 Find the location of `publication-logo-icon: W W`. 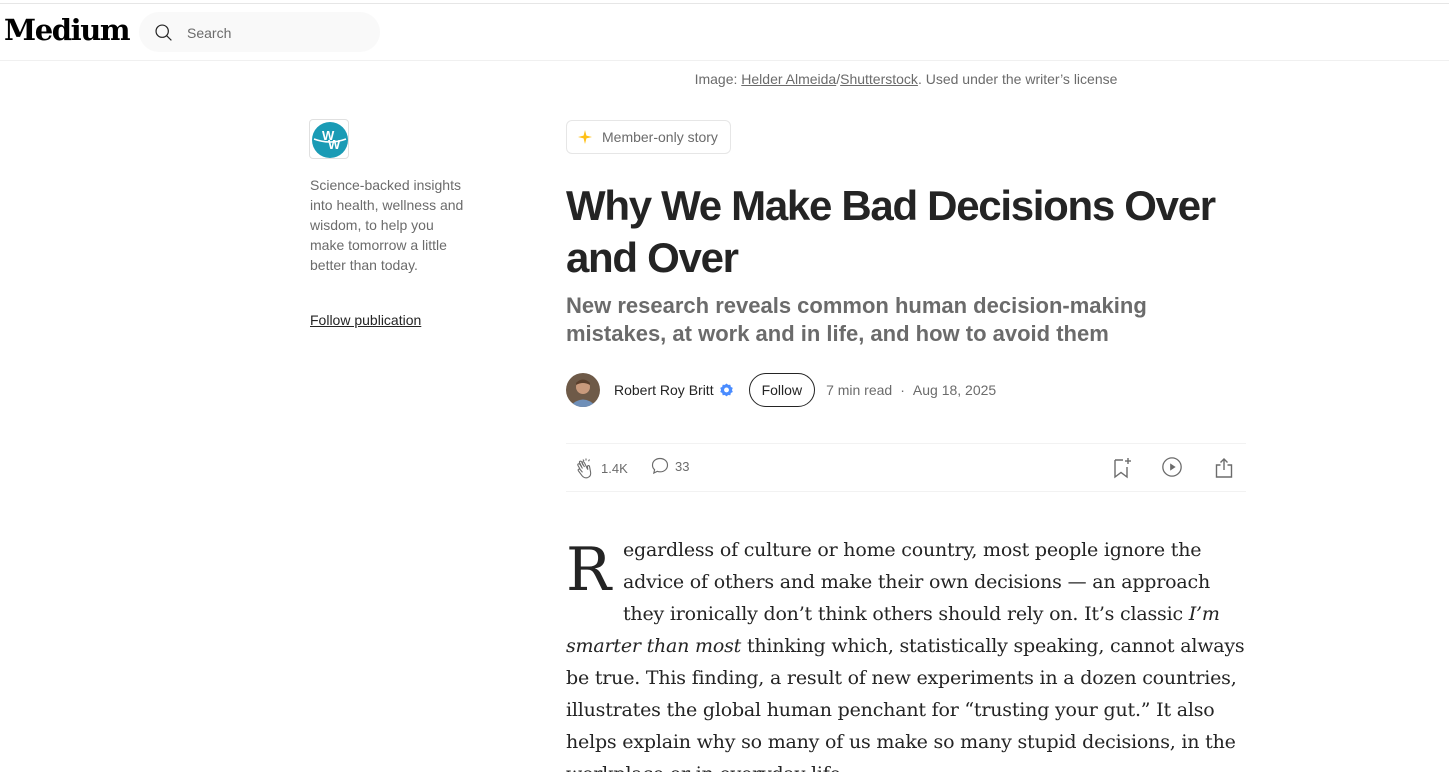

publication-logo-icon: W W is located at coordinates (330, 140).